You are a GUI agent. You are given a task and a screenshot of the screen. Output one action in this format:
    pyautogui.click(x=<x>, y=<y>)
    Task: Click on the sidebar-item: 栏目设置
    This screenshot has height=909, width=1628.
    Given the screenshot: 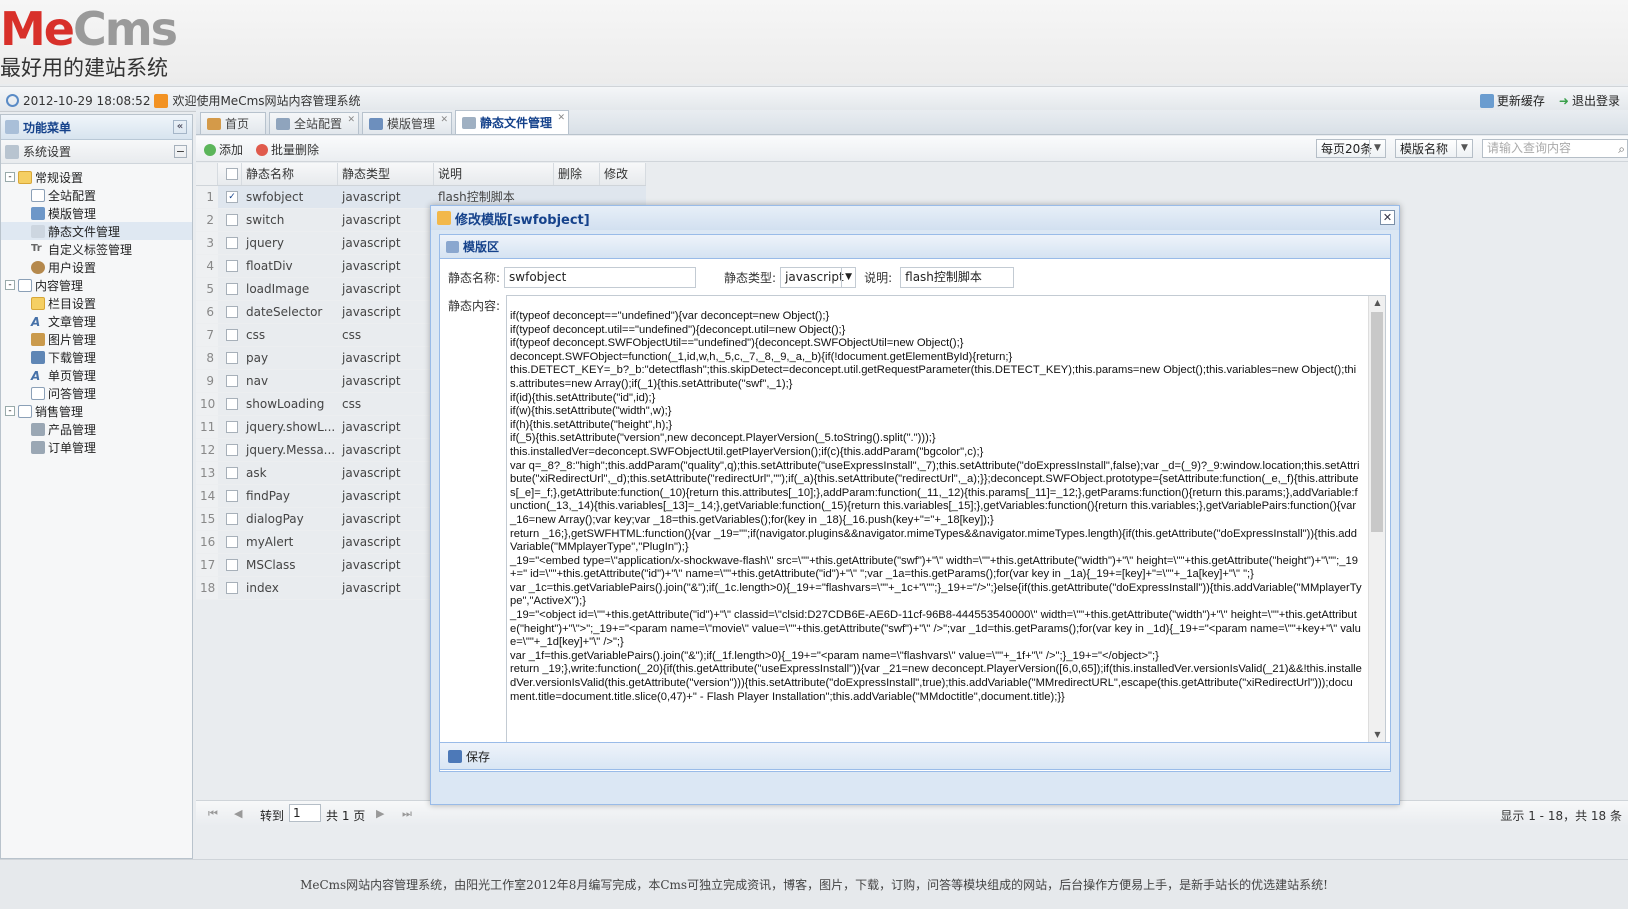 What is the action you would take?
    pyautogui.click(x=96, y=303)
    